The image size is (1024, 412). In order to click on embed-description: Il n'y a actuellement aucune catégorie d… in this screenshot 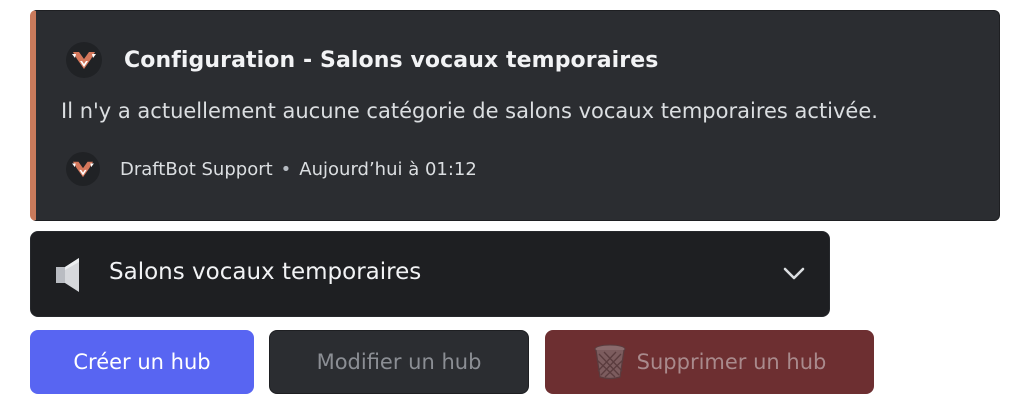, I will do `click(469, 111)`.